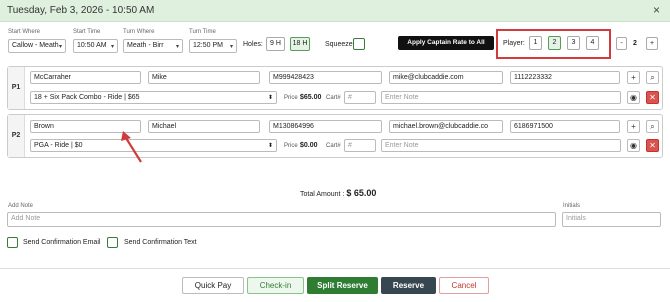  I want to click on email-field: michael.brown@clubcaddie.co, so click(446, 126).